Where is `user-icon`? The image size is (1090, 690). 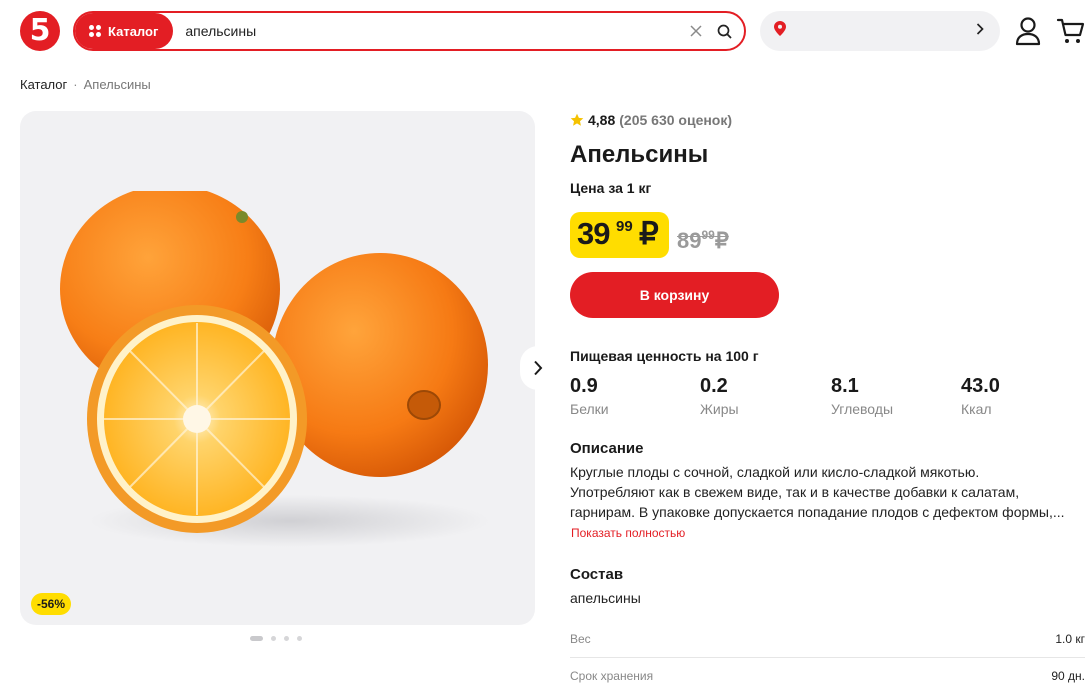 user-icon is located at coordinates (1028, 31).